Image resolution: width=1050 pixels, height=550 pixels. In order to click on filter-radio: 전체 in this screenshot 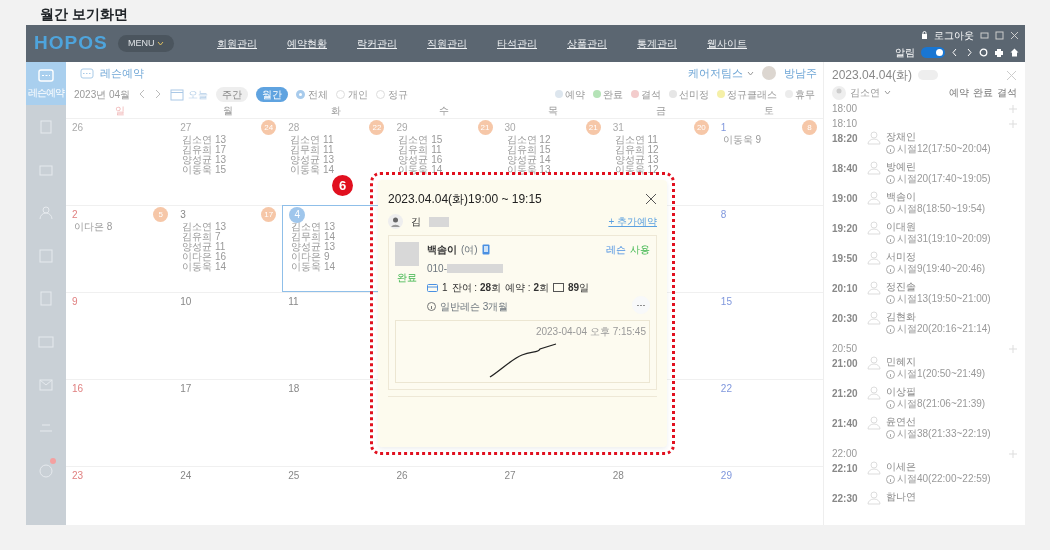, I will do `click(312, 94)`.